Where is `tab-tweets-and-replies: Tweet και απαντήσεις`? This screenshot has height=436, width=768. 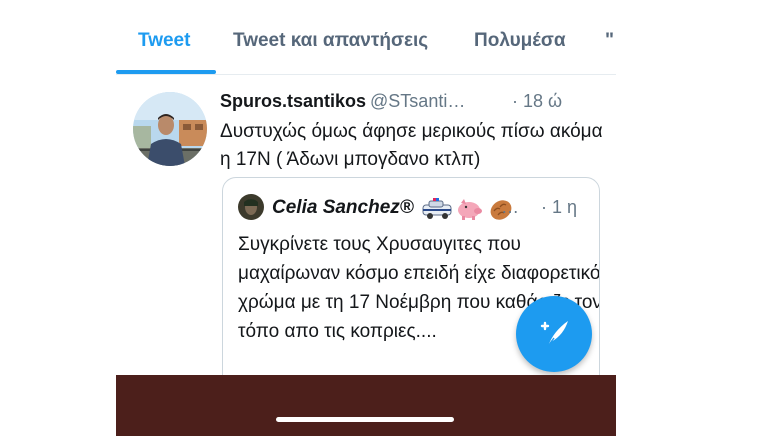 tab-tweets-and-replies: Tweet και απαντήσεις is located at coordinates (330, 41).